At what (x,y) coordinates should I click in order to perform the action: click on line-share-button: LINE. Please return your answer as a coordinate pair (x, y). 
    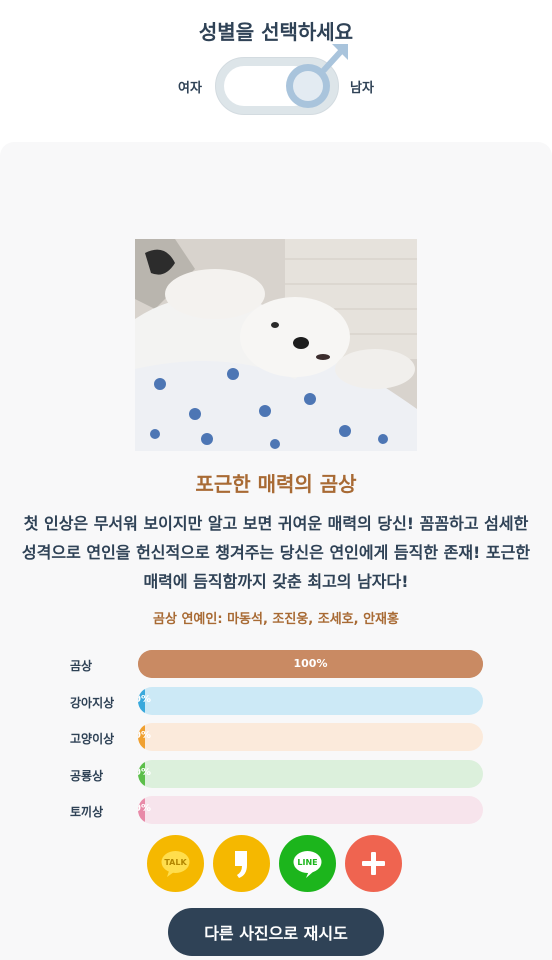
    Looking at the image, I should click on (307, 863).